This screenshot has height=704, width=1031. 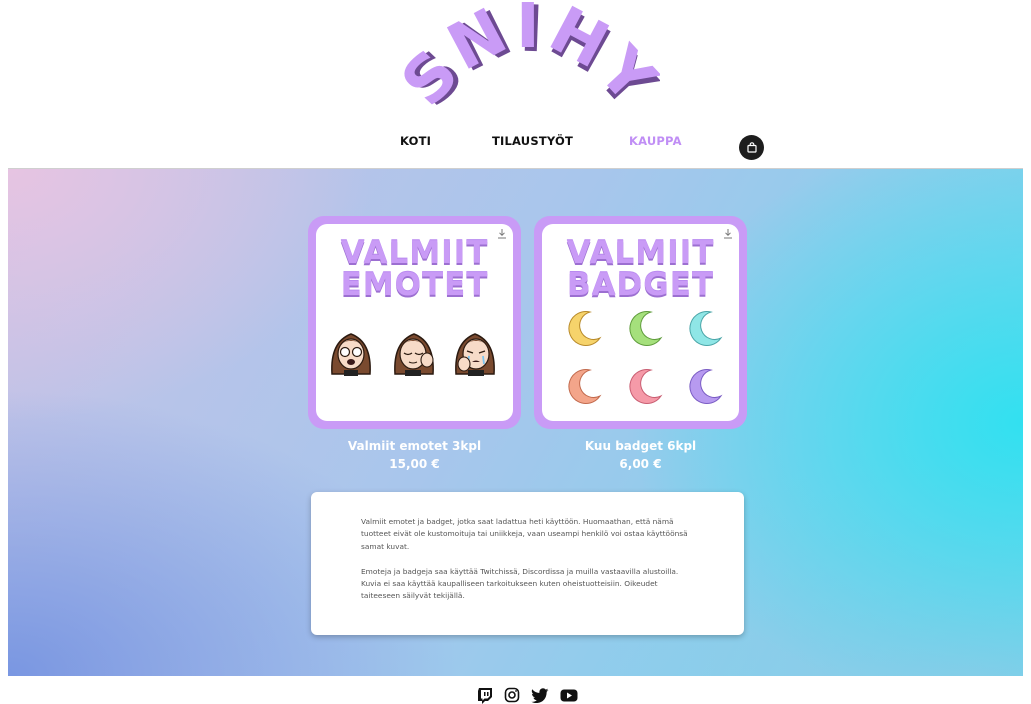 What do you see at coordinates (655, 141) in the screenshot?
I see `nav-kauppa: KAUPPA` at bounding box center [655, 141].